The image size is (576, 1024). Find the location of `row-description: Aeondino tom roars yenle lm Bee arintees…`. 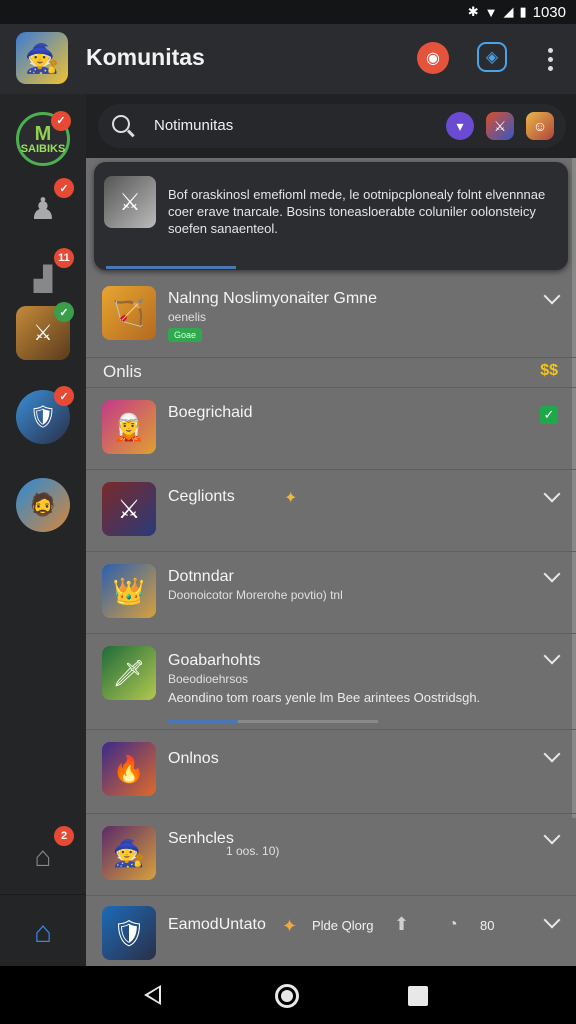

row-description: Aeondino tom roars yenle lm Bee arintees… is located at coordinates (324, 697).